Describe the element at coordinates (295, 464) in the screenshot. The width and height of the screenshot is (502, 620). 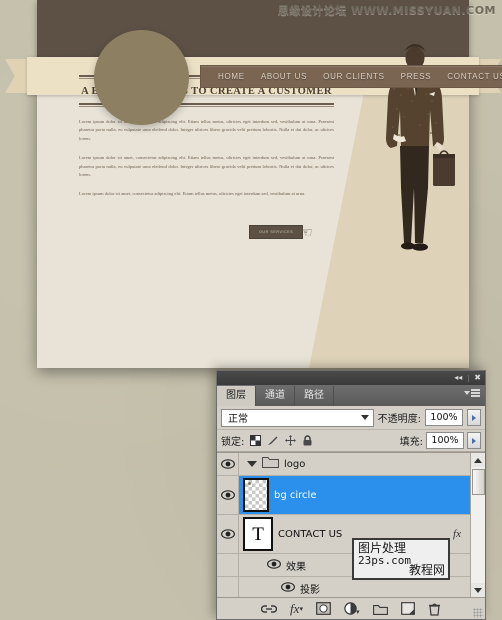
I see `layer-name-logo: logo` at that location.